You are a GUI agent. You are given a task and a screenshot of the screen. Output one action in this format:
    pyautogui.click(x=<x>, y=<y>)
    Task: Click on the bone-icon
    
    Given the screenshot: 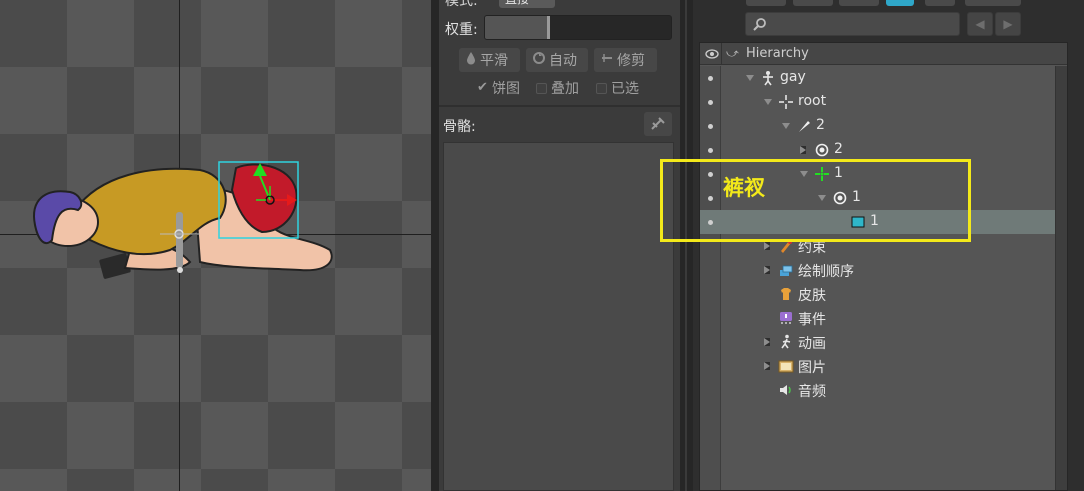 What is the action you would take?
    pyautogui.click(x=804, y=126)
    